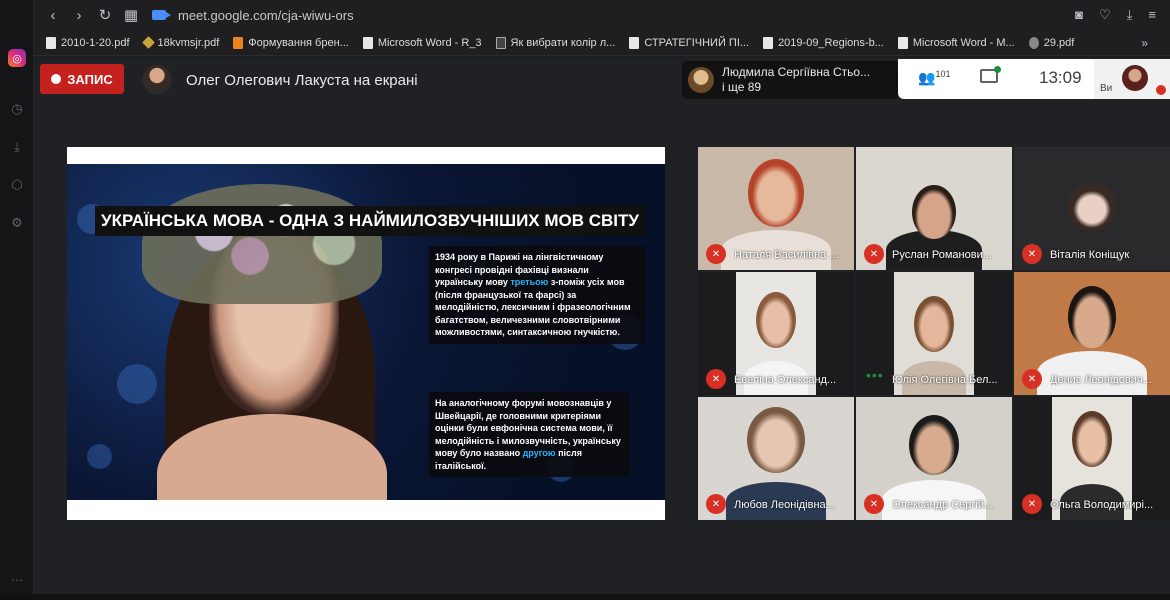 The width and height of the screenshot is (1170, 600). What do you see at coordinates (53, 15) in the screenshot?
I see `back-icon: ‹` at bounding box center [53, 15].